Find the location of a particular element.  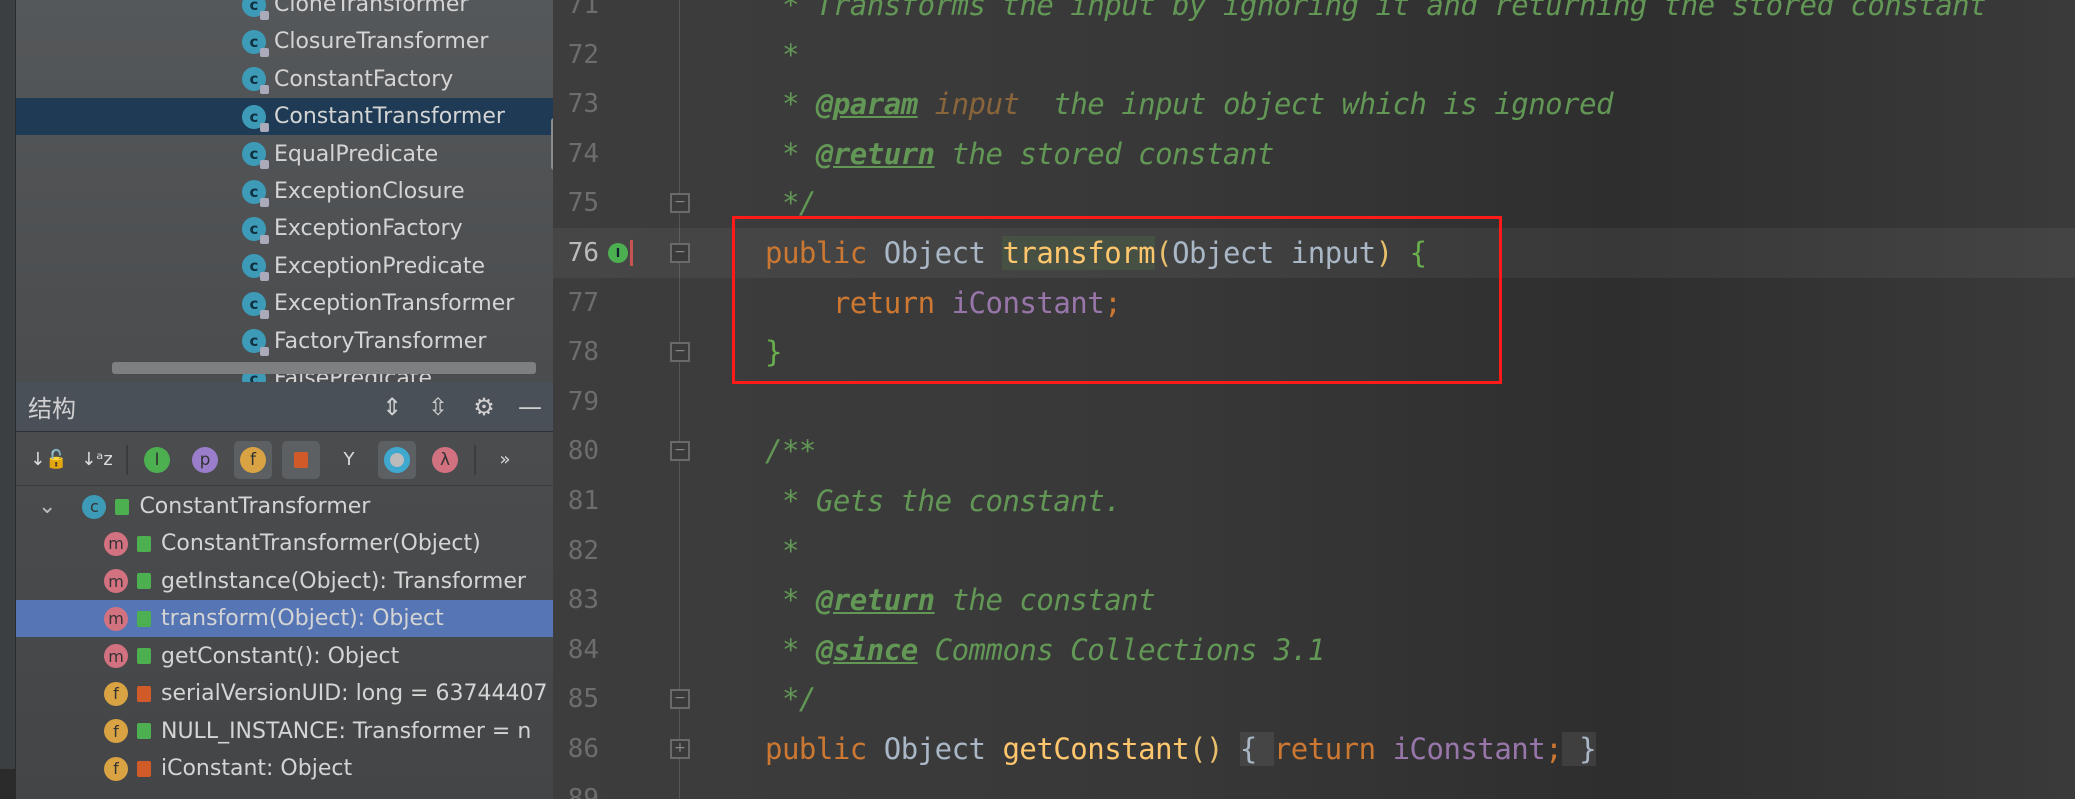

tree-item-label: EqualPredicate is located at coordinates (356, 154).